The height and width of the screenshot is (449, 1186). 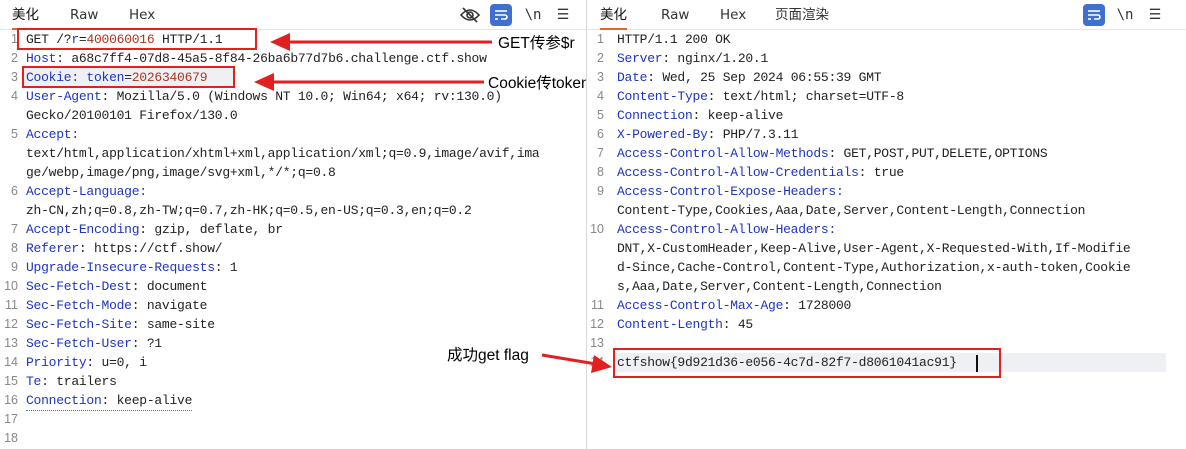 What do you see at coordinates (674, 39) in the screenshot?
I see `status-line: HTTP/1.1 200 OK` at bounding box center [674, 39].